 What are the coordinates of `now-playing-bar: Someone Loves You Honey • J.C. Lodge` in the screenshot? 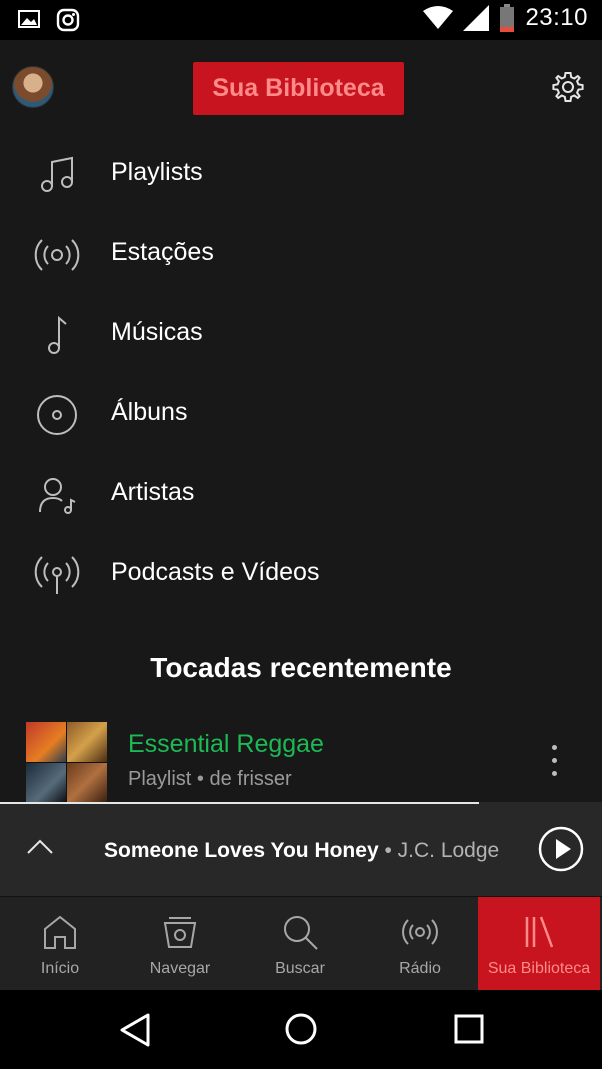 It's located at (301, 849).